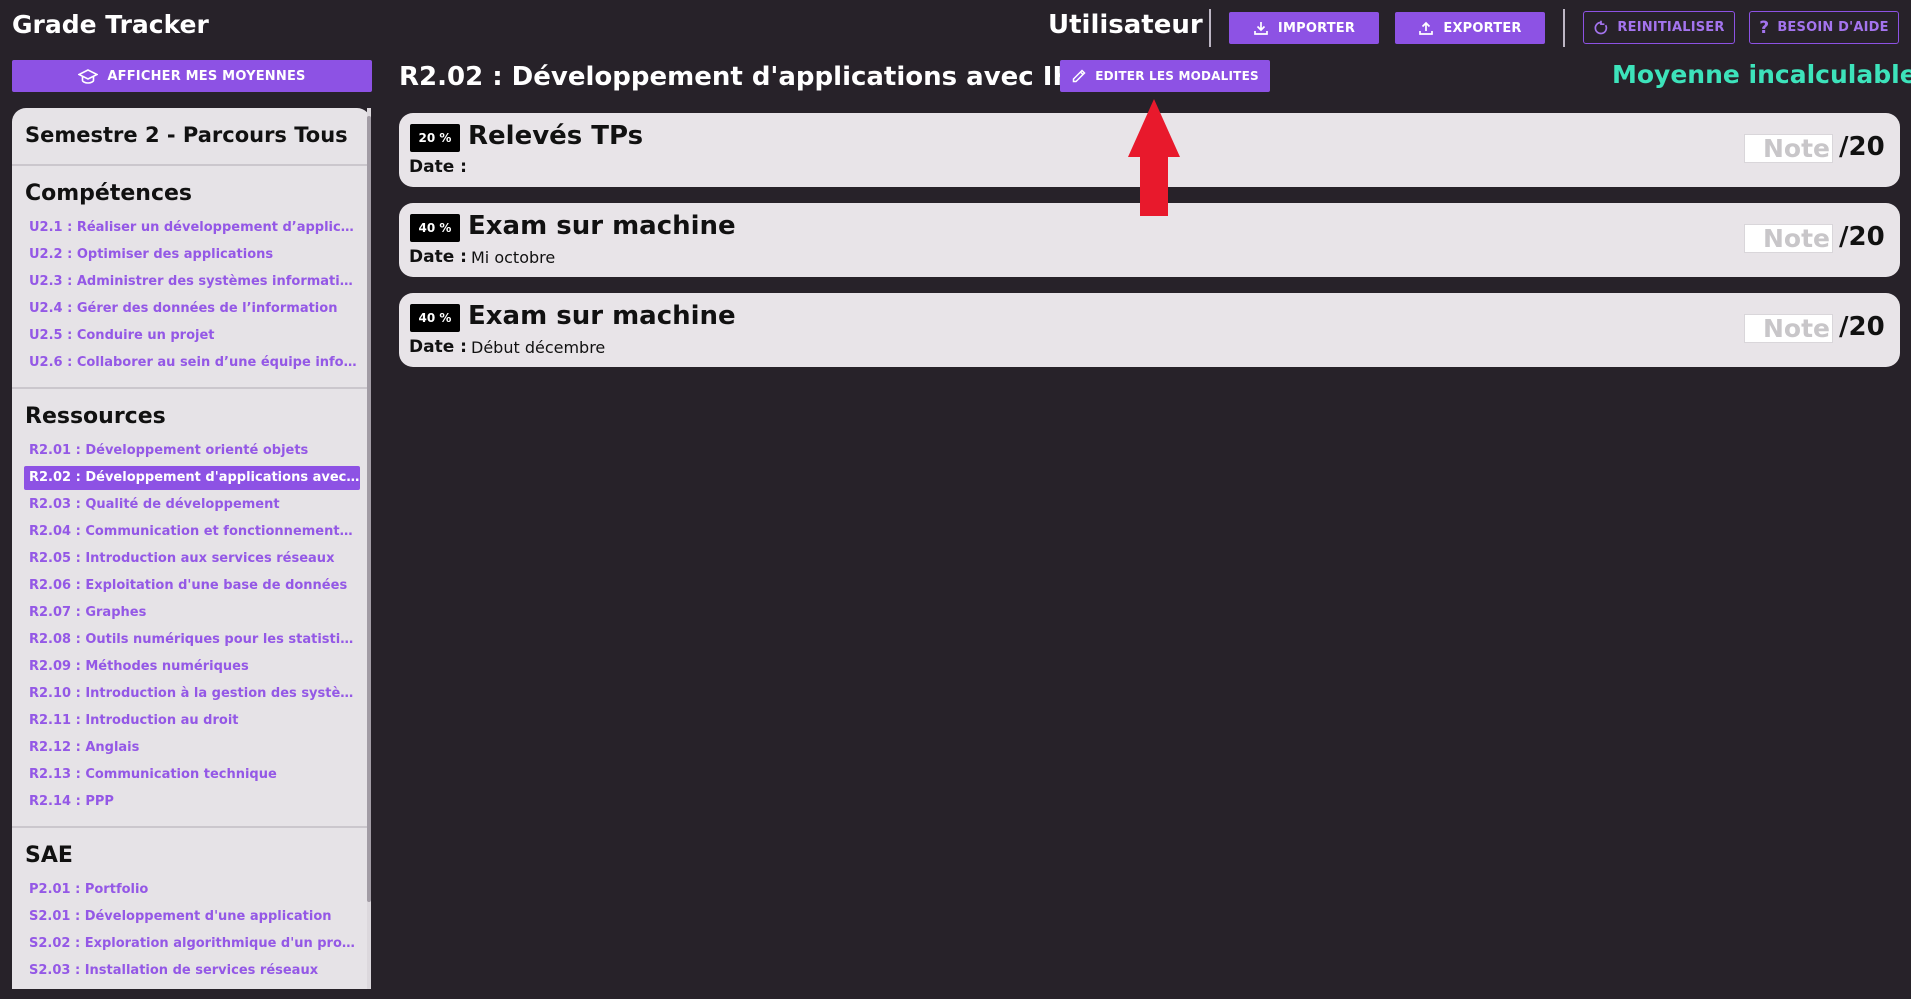 Image resolution: width=1911 pixels, height=999 pixels. What do you see at coordinates (190, 505) in the screenshot?
I see `sidebar-item-r2-03: R2.03 : Qualité de développement` at bounding box center [190, 505].